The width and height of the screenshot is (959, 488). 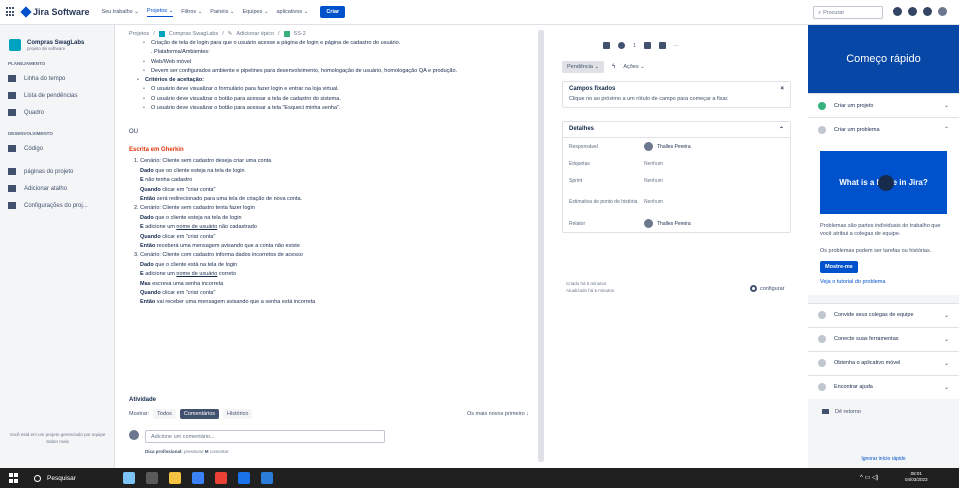 What do you see at coordinates (222, 12) in the screenshot?
I see `nav-dashboards: Painéis ⌄` at bounding box center [222, 12].